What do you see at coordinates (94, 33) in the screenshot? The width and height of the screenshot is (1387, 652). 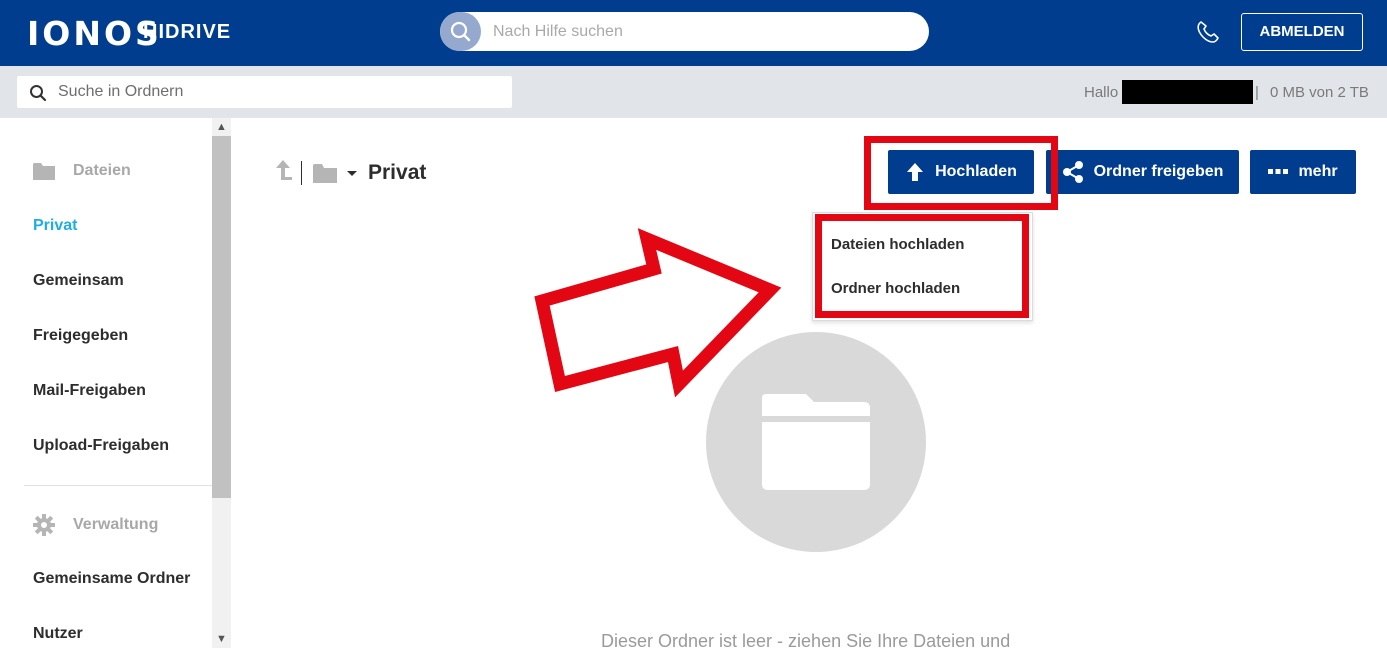 I see `brand-logo: IONOS` at bounding box center [94, 33].